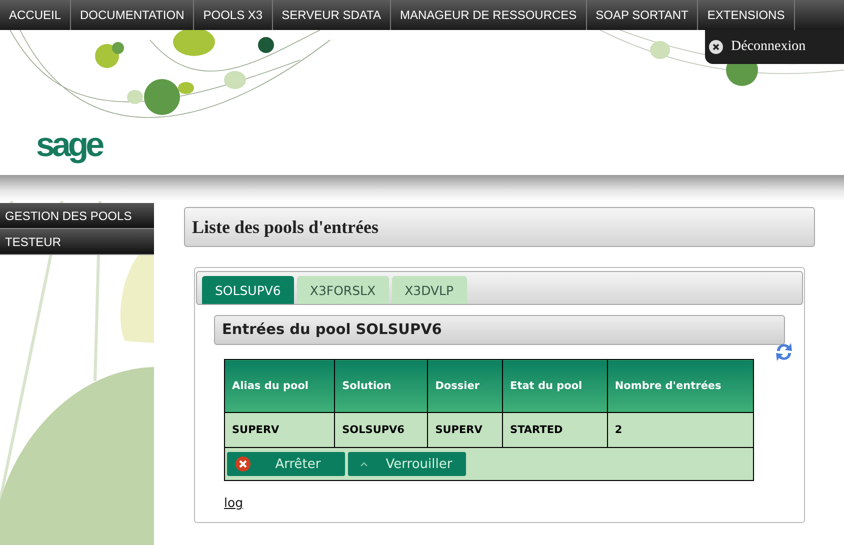  I want to click on table-cell: STARTED, so click(555, 430).